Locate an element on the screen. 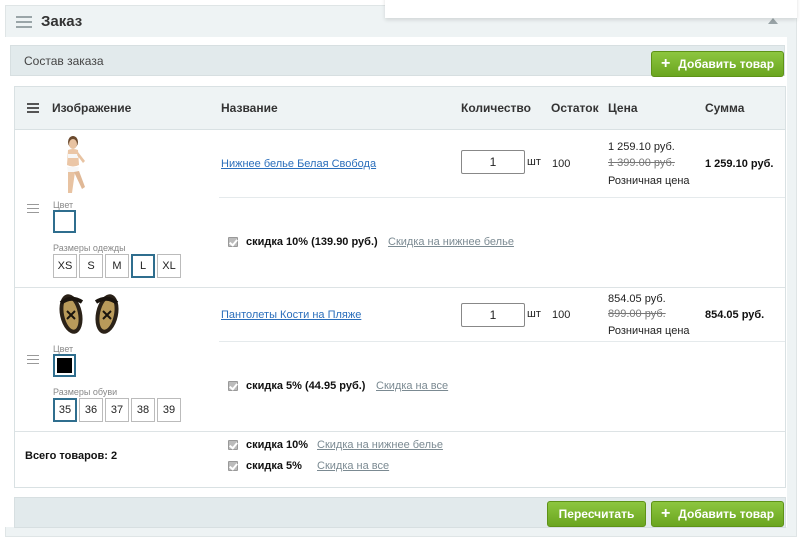 Image resolution: width=800 pixels, height=542 pixels. summary-discount-text: скидка 5% is located at coordinates (274, 466).